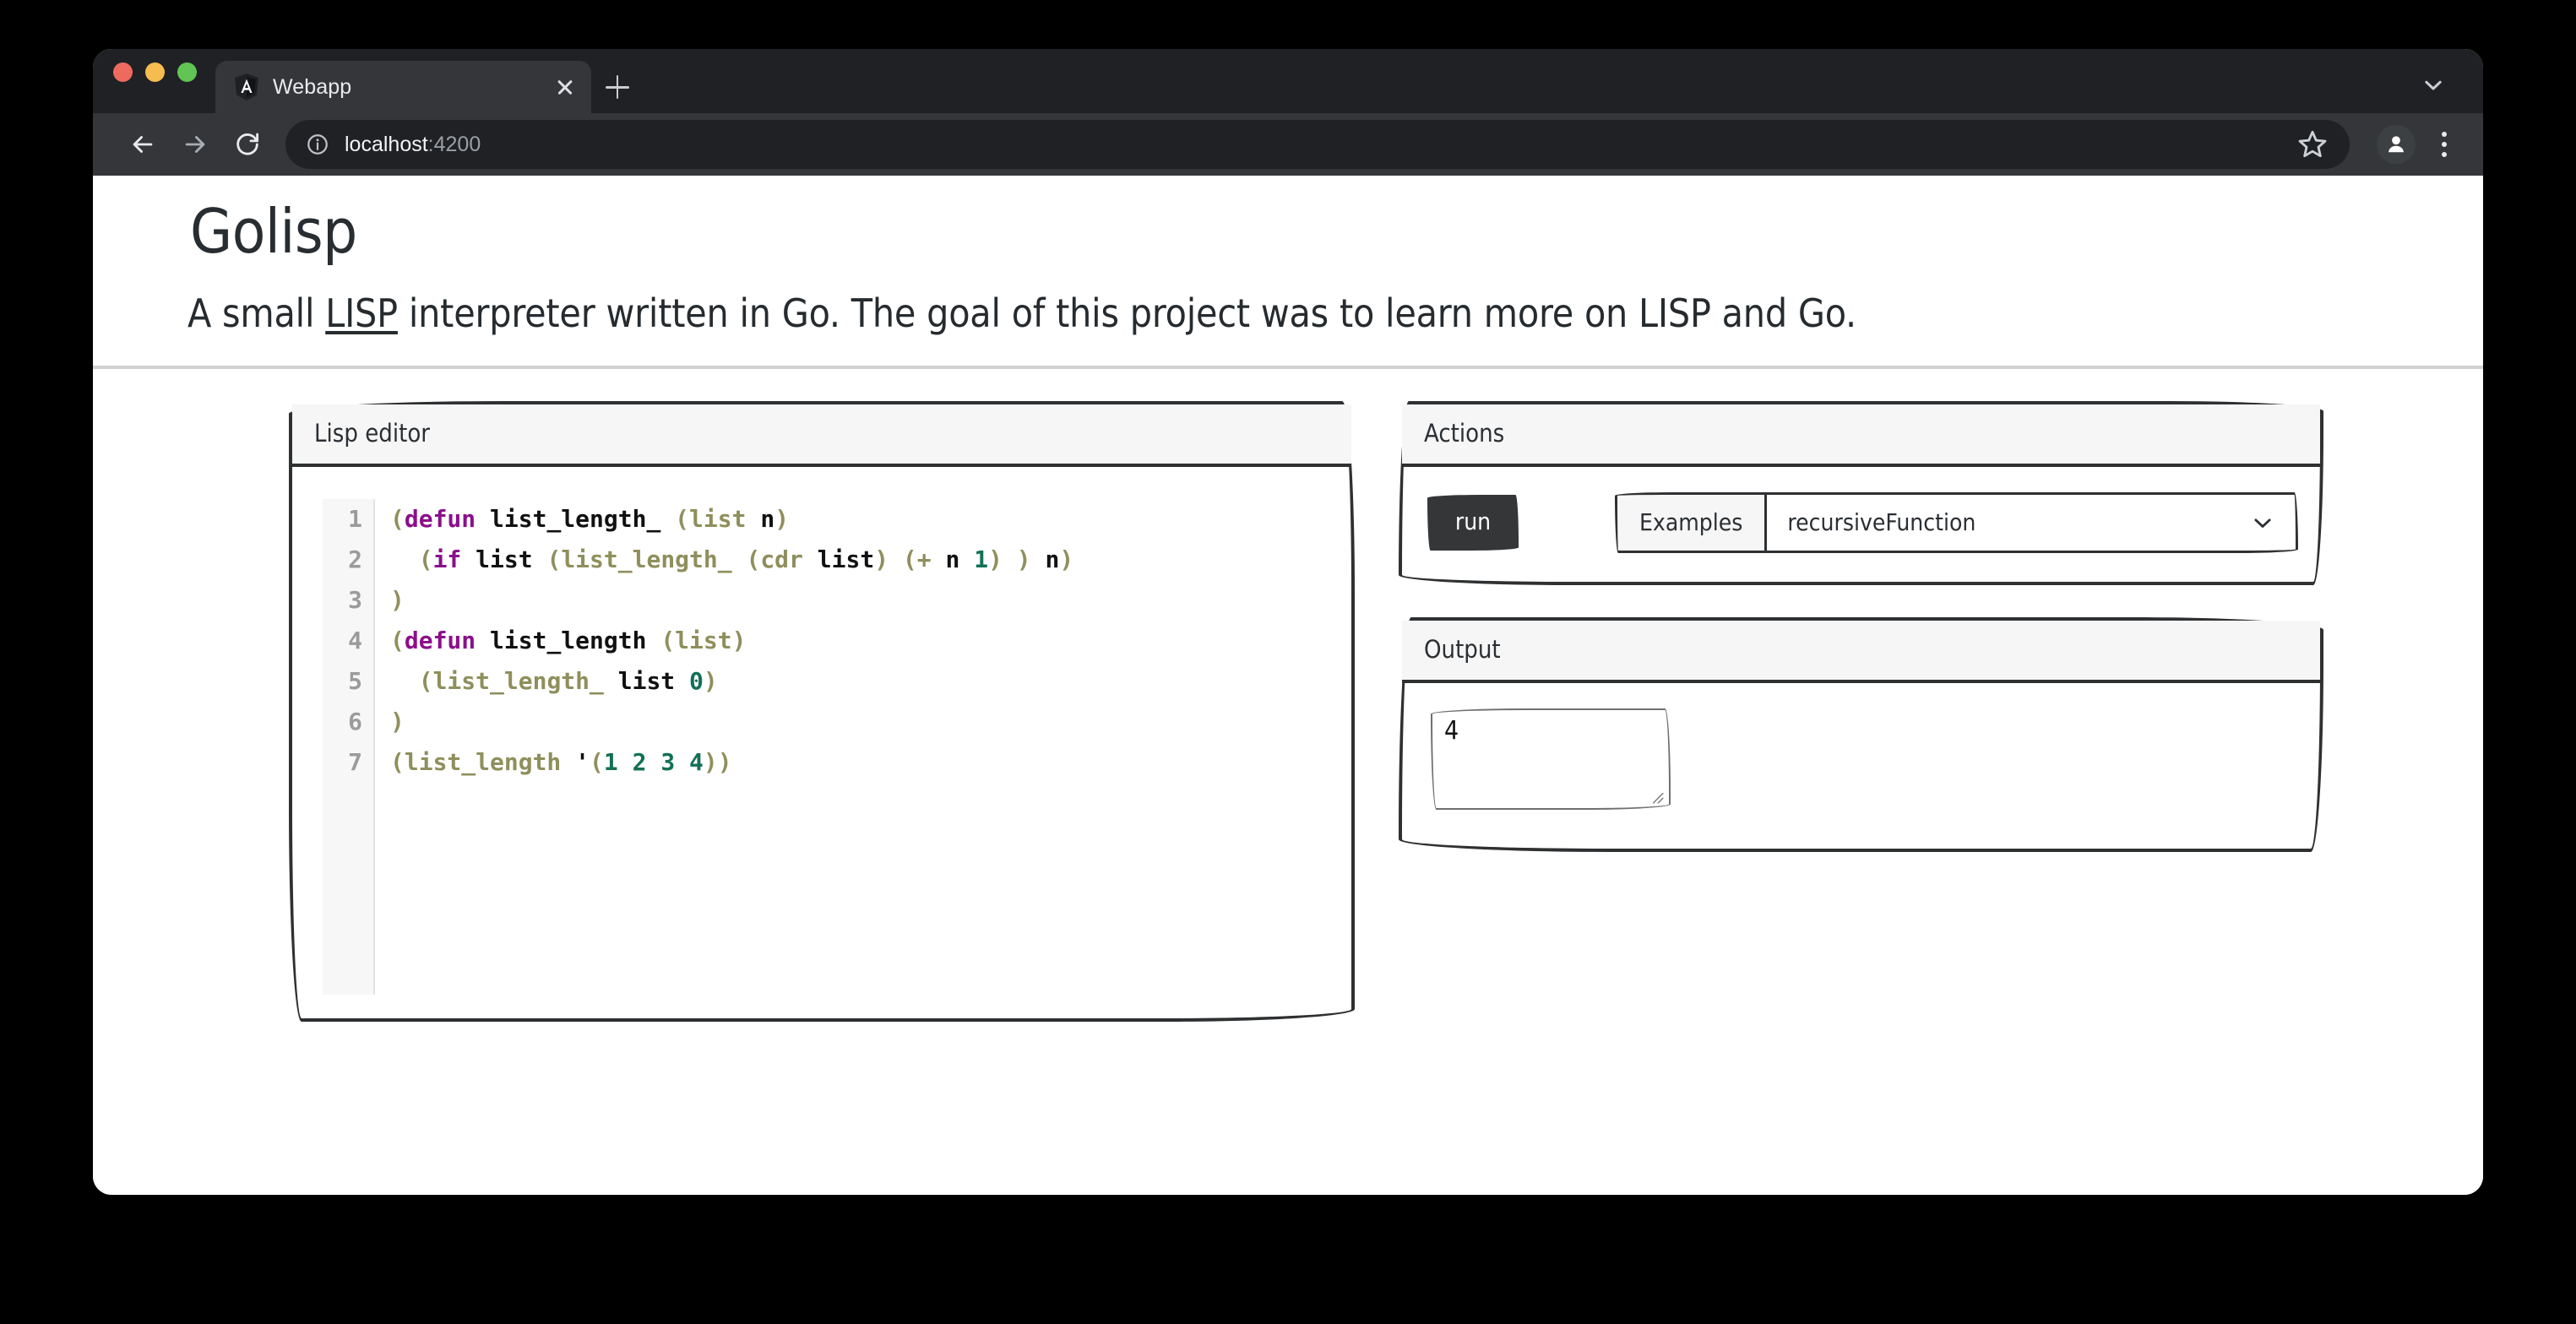  I want to click on output-textarea: 4, so click(1551, 759).